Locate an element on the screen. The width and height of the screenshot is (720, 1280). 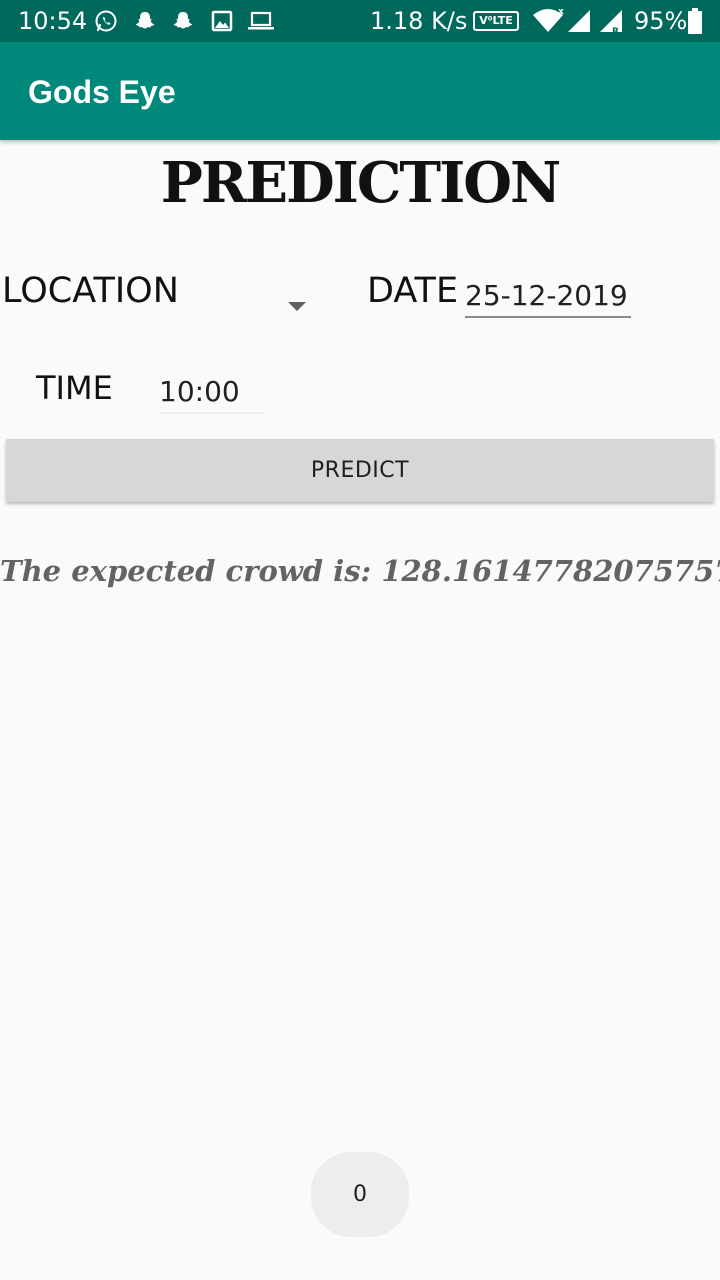
date-input is located at coordinates (548, 296).